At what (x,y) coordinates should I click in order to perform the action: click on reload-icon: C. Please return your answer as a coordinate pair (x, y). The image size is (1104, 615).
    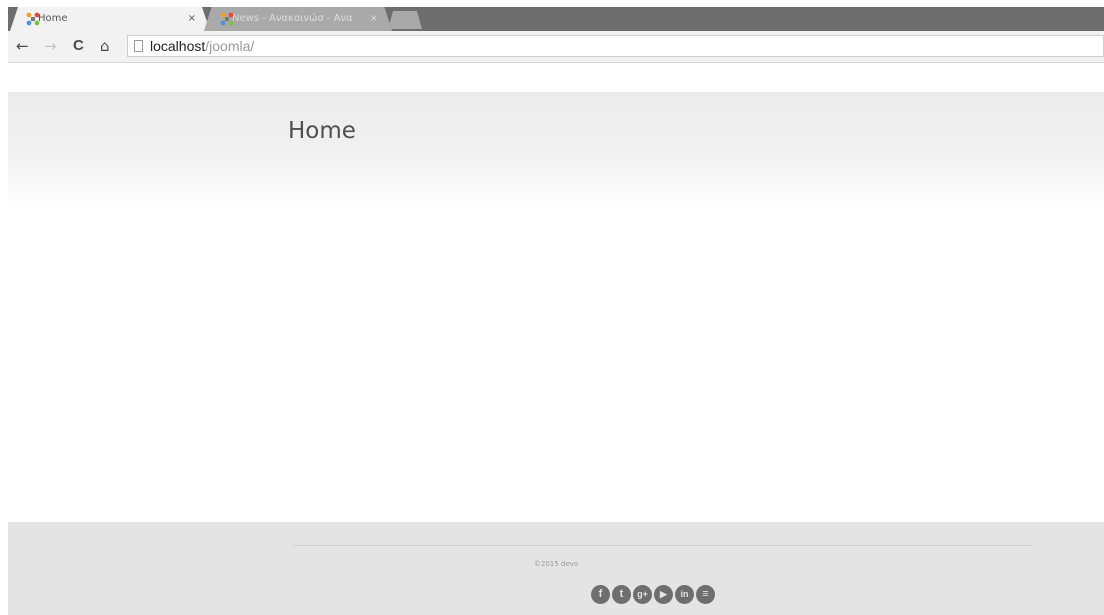
    Looking at the image, I should click on (78, 46).